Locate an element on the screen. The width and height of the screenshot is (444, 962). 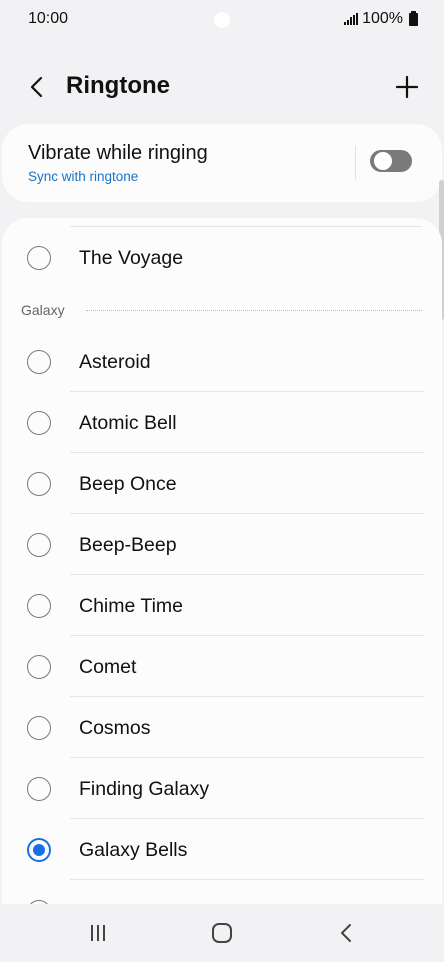
ringtone-item-cosmos: Cosmos is located at coordinates (222, 728).